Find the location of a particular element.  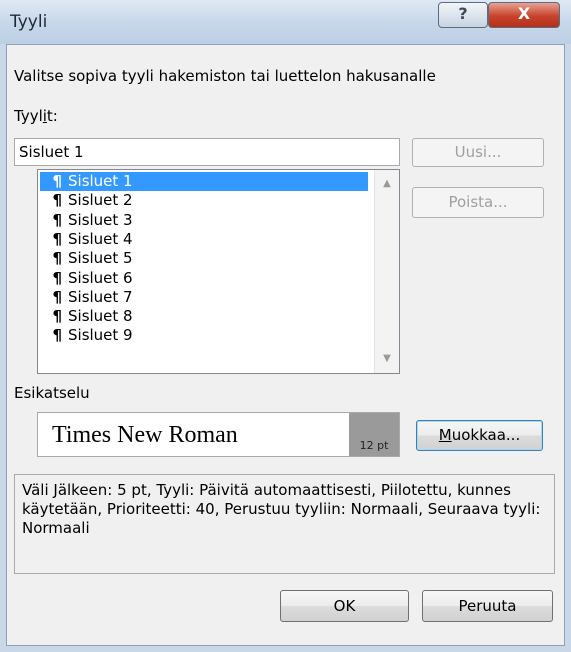

list-item-label: Sisluet 9 is located at coordinates (100, 335).